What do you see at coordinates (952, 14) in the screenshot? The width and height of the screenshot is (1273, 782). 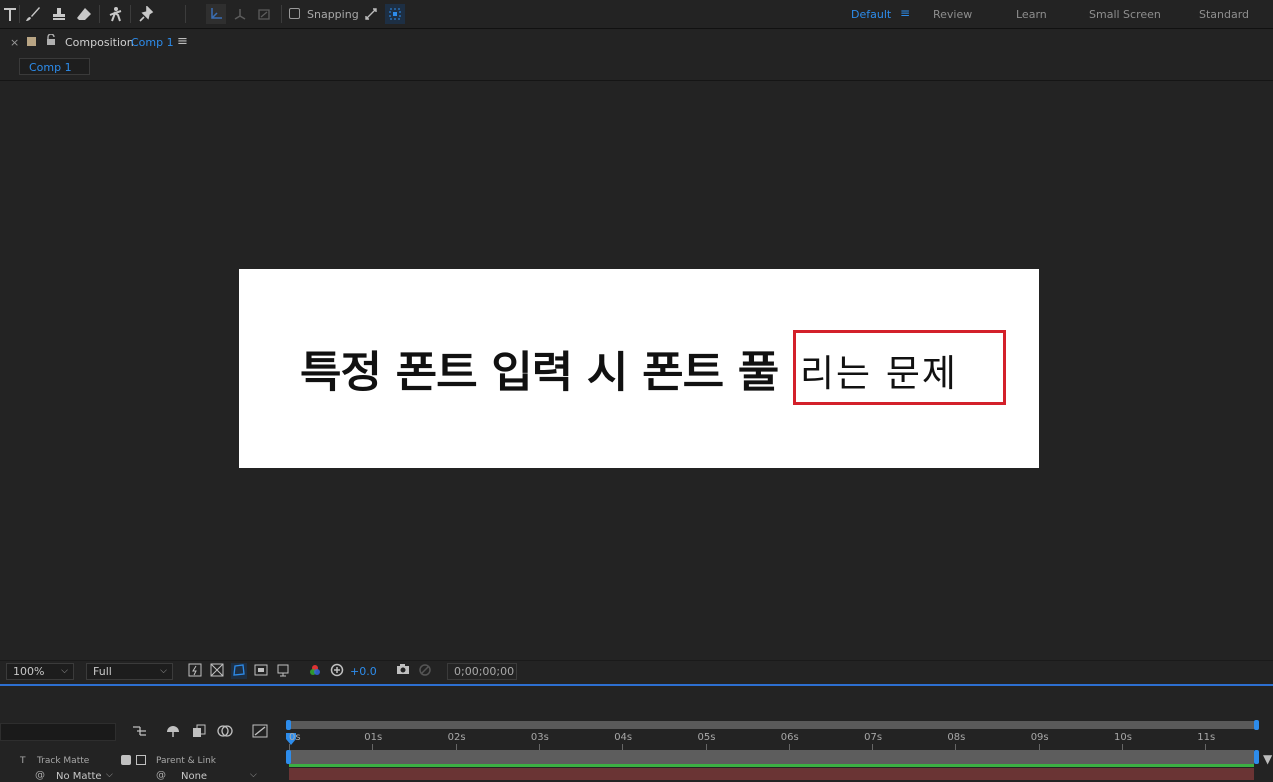 I see `workspace-review: Review` at bounding box center [952, 14].